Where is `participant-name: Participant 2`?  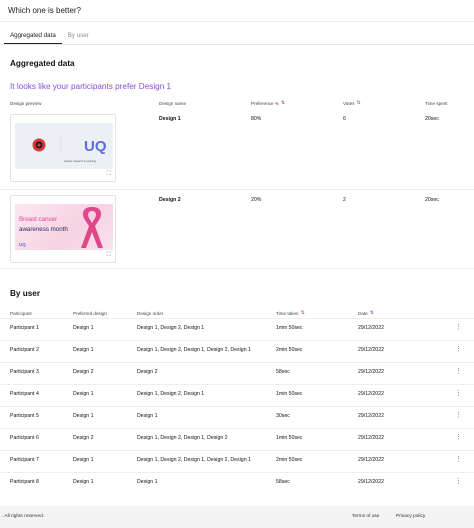
participant-name: Participant 2 is located at coordinates (24, 350).